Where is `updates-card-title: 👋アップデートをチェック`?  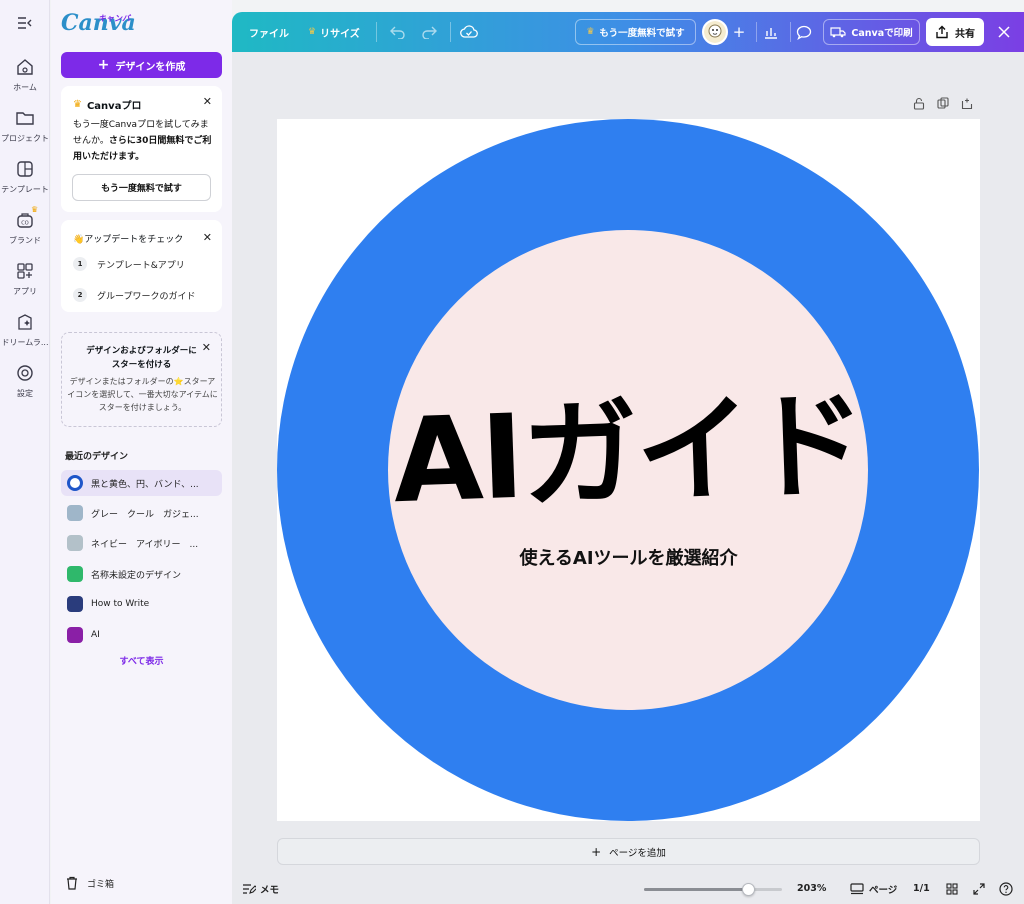 updates-card-title: 👋アップデートをチェック is located at coordinates (128, 240).